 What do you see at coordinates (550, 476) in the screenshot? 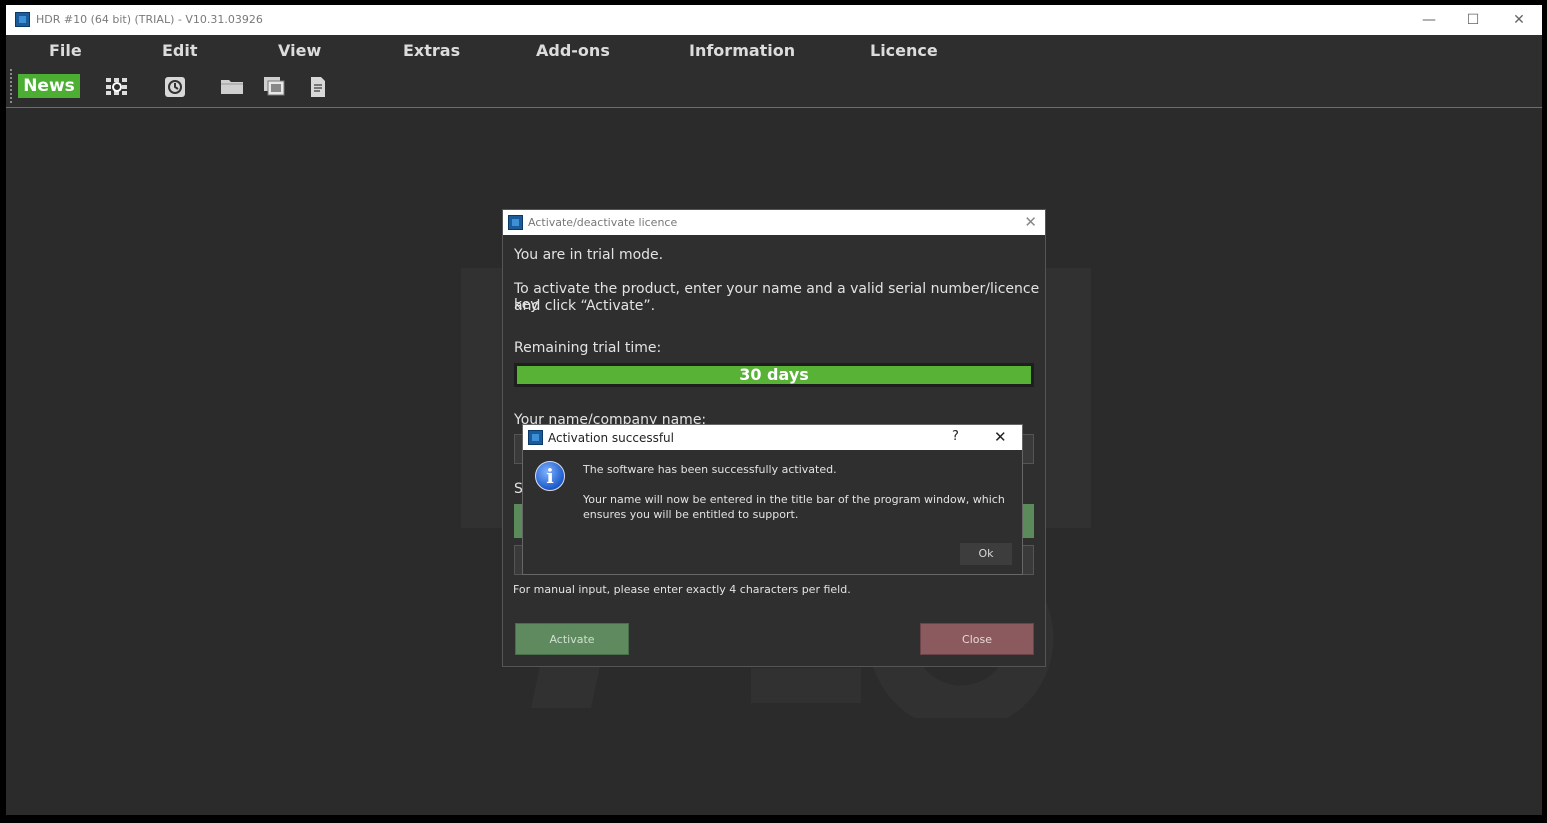
I see `info-icon: i` at bounding box center [550, 476].